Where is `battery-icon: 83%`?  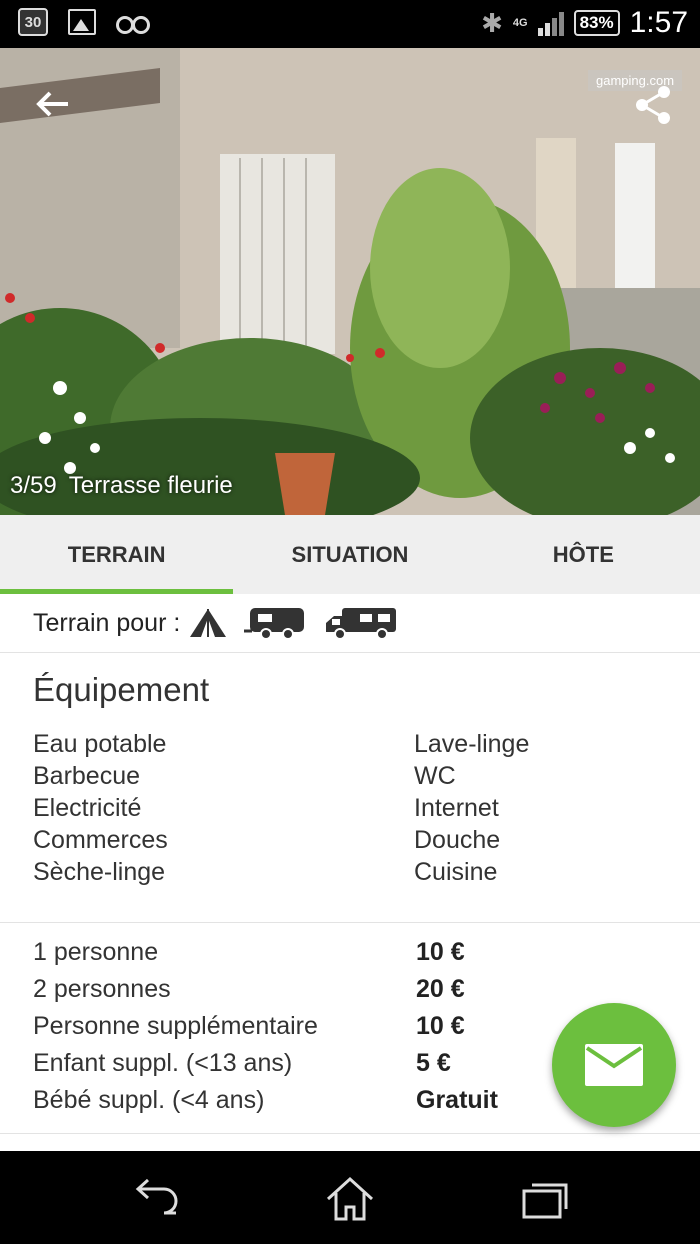 battery-icon: 83% is located at coordinates (596, 23).